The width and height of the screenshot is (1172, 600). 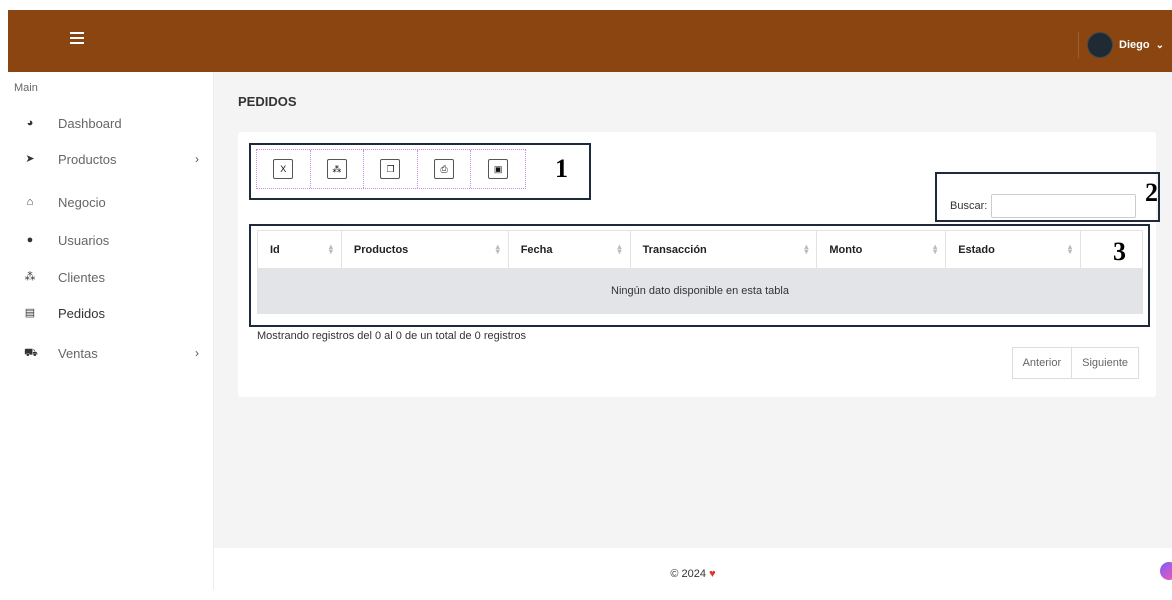 What do you see at coordinates (30, 123) in the screenshot?
I see `pie-chart-icon: ◕` at bounding box center [30, 123].